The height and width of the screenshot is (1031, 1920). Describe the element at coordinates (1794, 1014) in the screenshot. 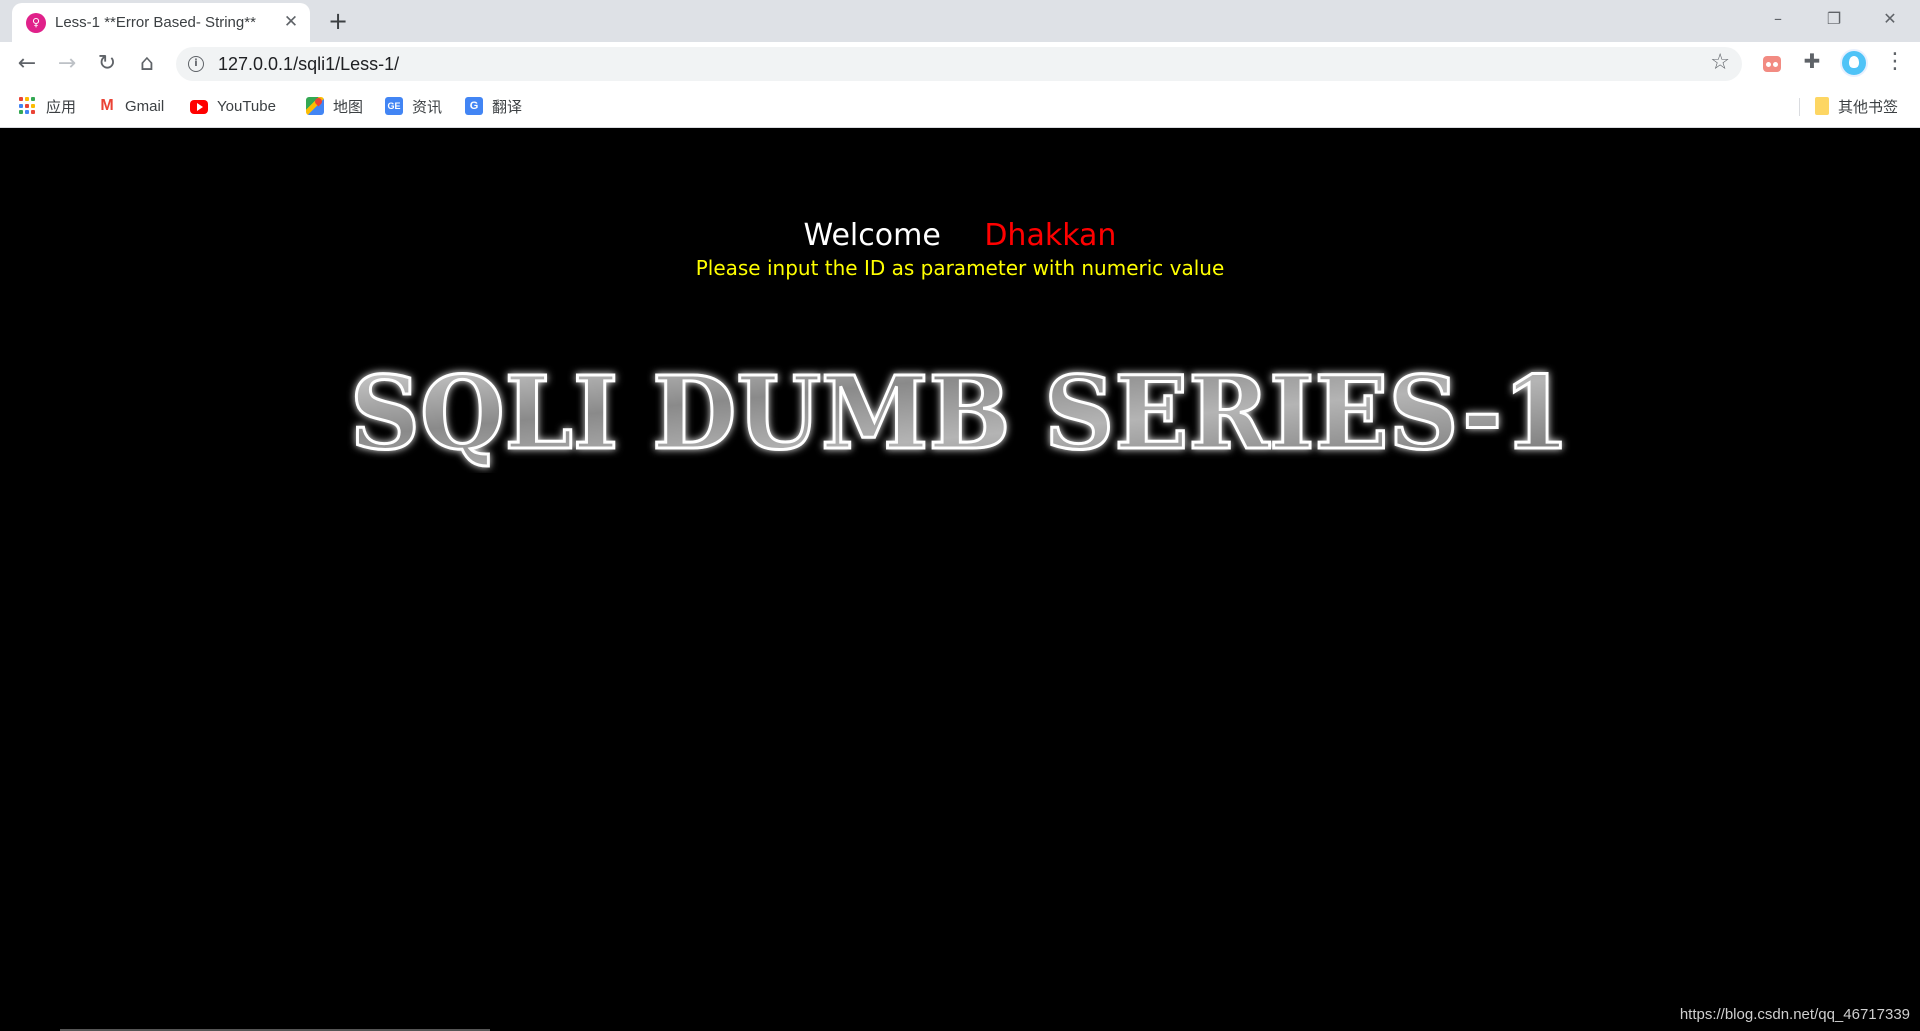

I see `watermark: https://blog.csdn.net/qq_46717339` at that location.